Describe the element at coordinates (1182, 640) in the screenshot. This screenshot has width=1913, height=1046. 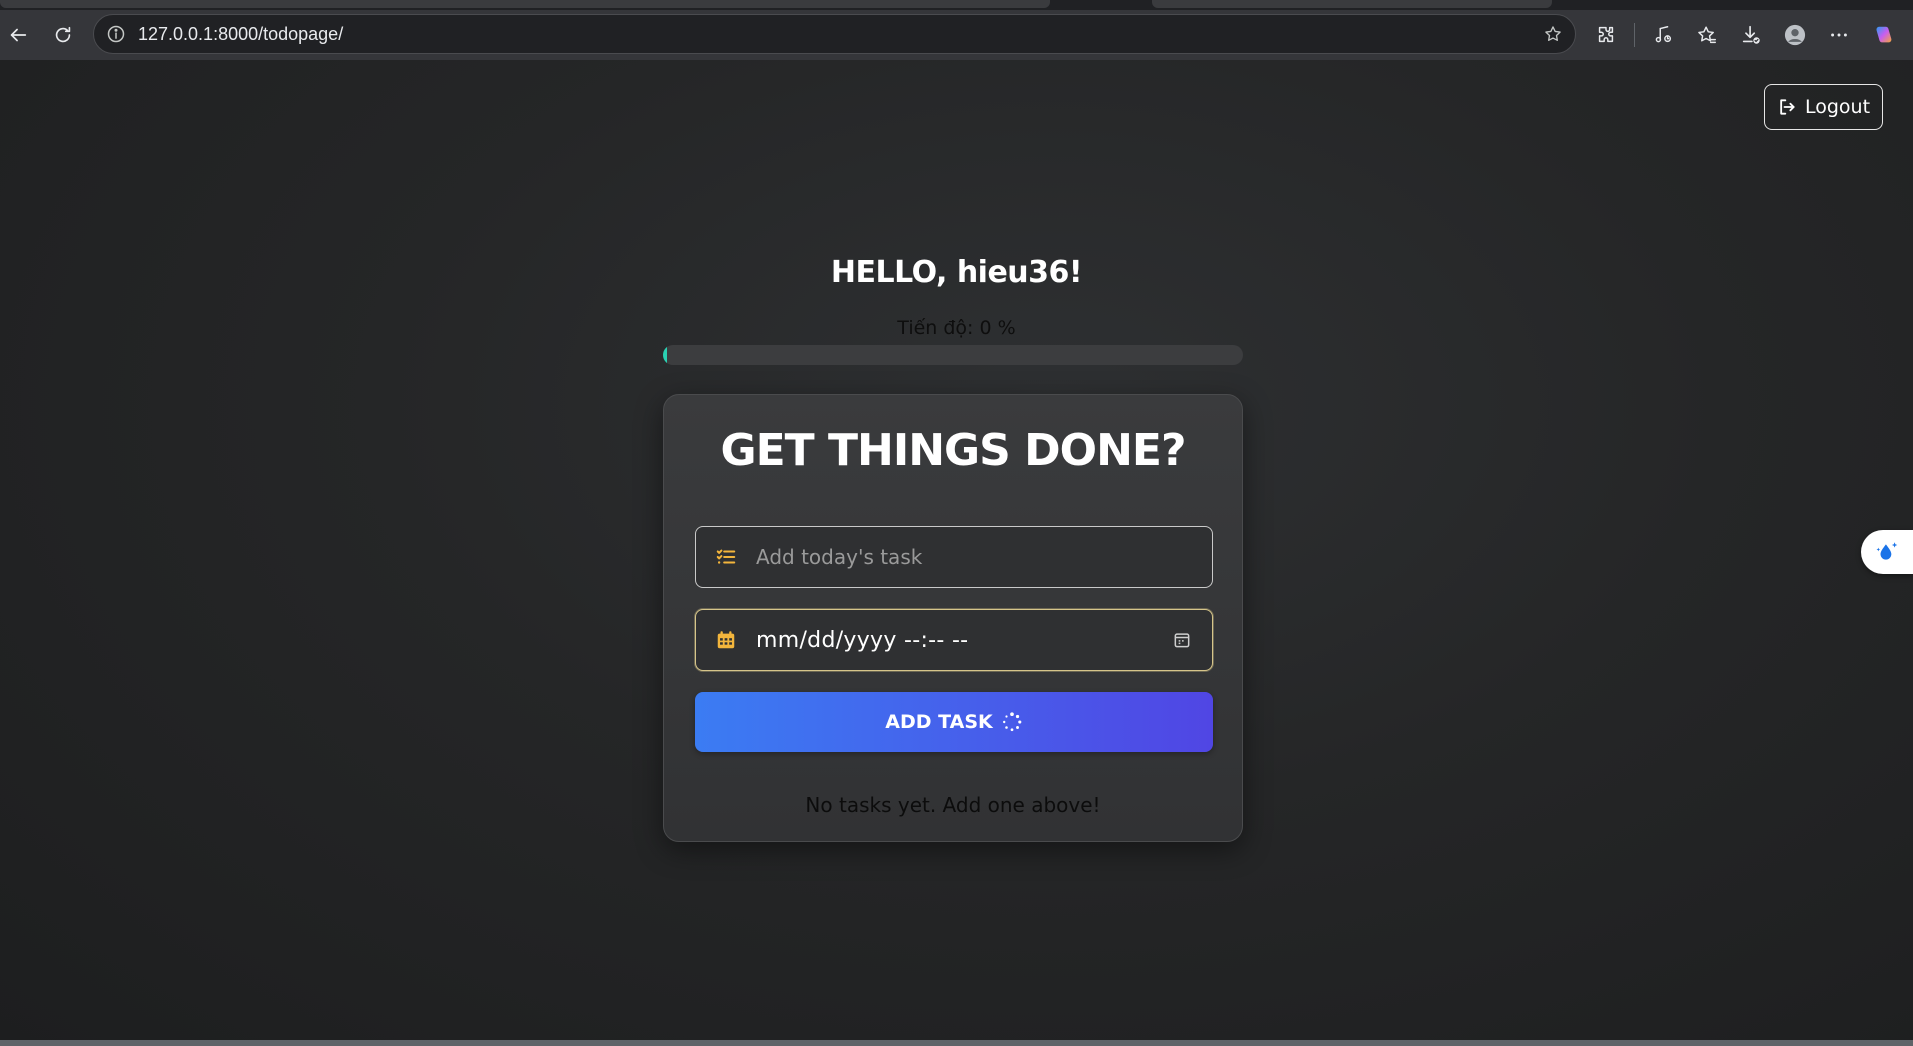
I see `calendar-picker-icon` at that location.